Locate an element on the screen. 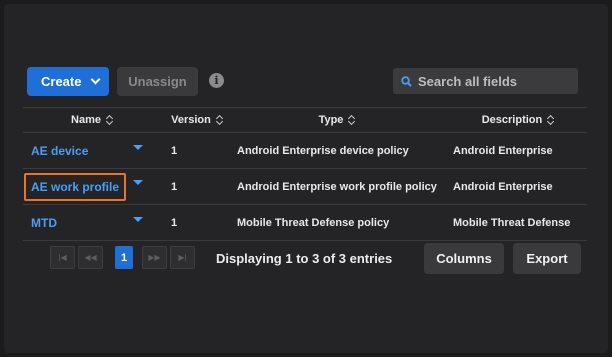  previous-page-button: ◀◀ is located at coordinates (90, 257).